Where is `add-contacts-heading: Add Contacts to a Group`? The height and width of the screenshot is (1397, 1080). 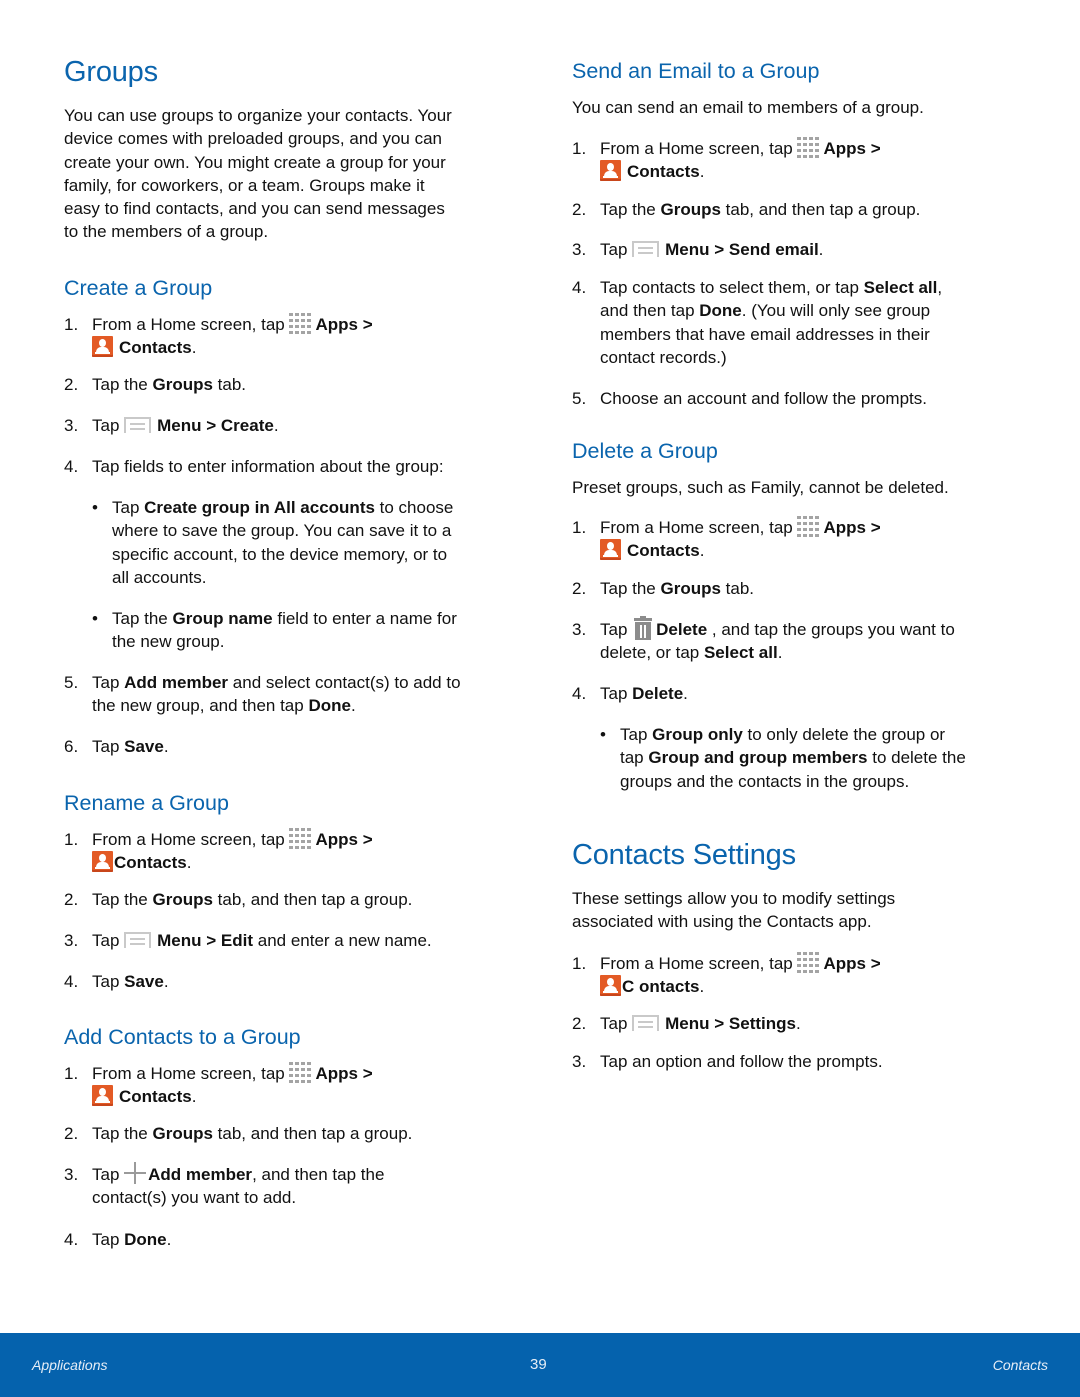
add-contacts-heading: Add Contacts to a Group is located at coordinates (182, 1037).